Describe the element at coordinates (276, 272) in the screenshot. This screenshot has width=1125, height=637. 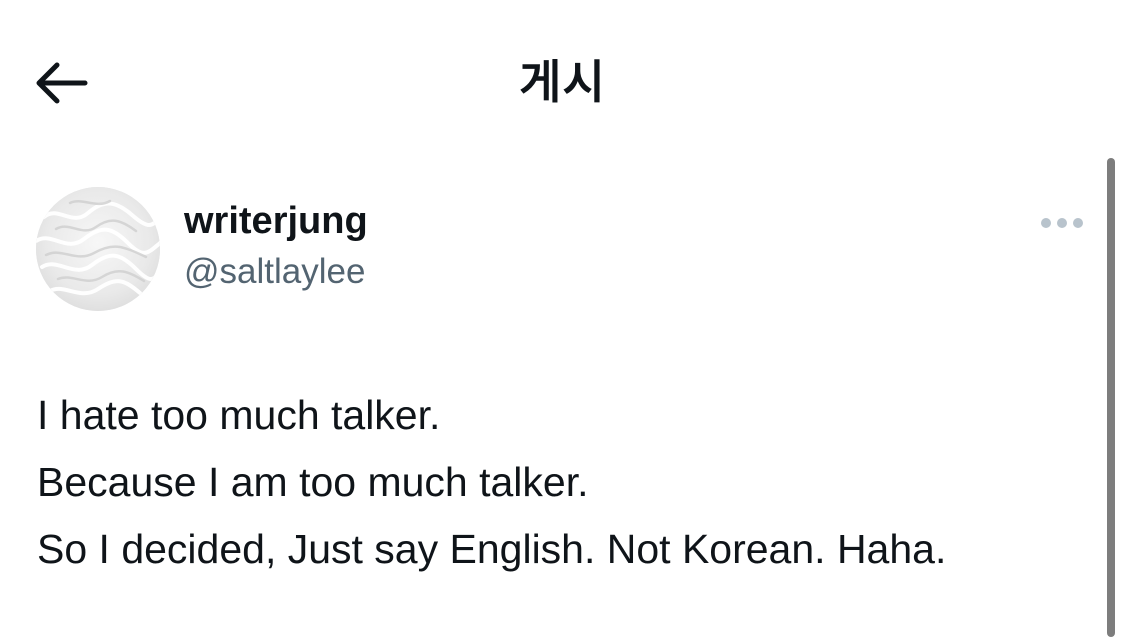
I see `author-handle: @saltlaylee` at that location.